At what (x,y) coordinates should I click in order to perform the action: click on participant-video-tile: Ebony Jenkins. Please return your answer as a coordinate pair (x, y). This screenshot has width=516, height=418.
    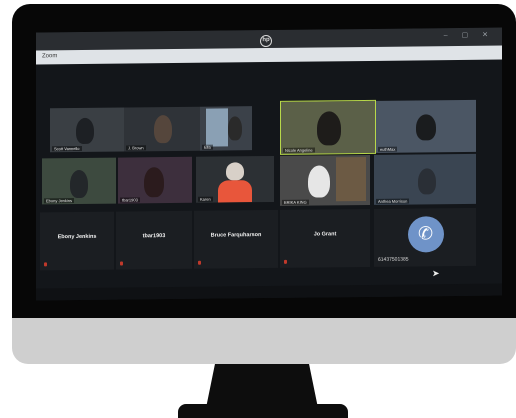
    Looking at the image, I should click on (79, 181).